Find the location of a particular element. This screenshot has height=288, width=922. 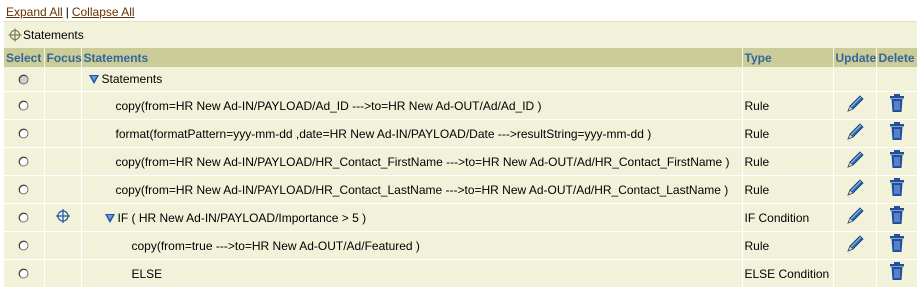

statement-cell: ELSE is located at coordinates (412, 273).